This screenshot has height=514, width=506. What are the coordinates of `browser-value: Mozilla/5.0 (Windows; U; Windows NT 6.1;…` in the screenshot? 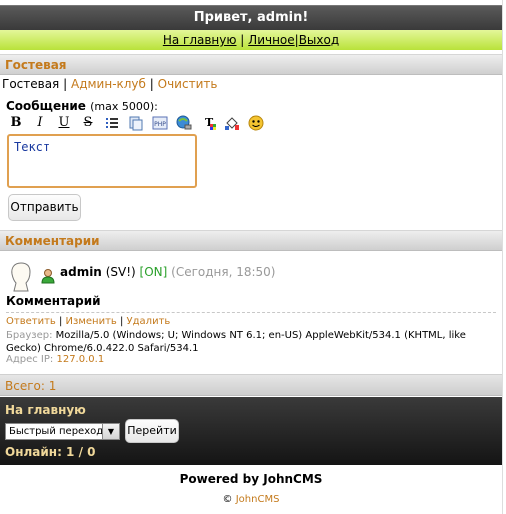 It's located at (236, 342).